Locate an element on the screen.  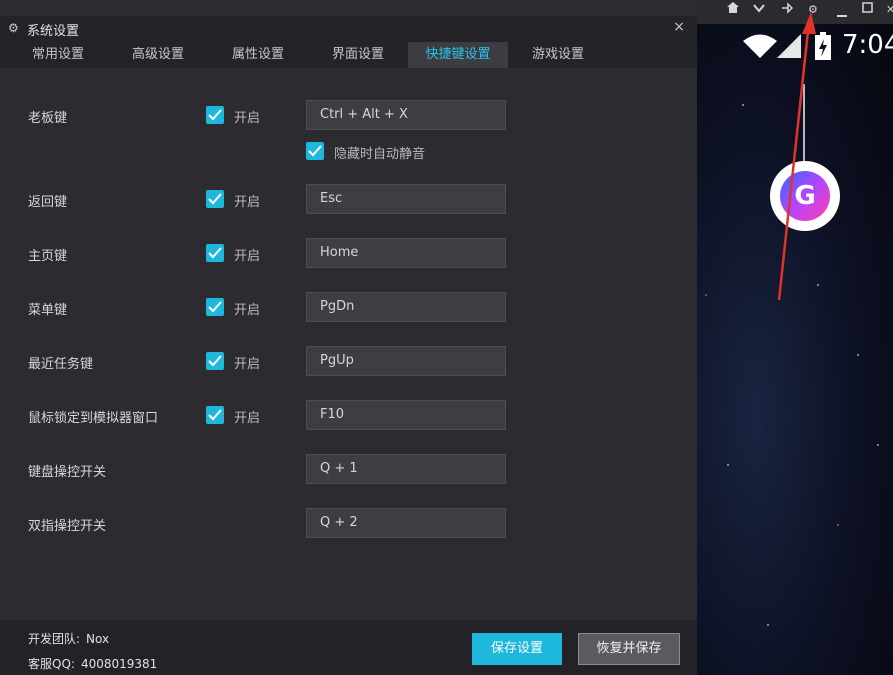
tab-interface: 界面设置 is located at coordinates (358, 55).